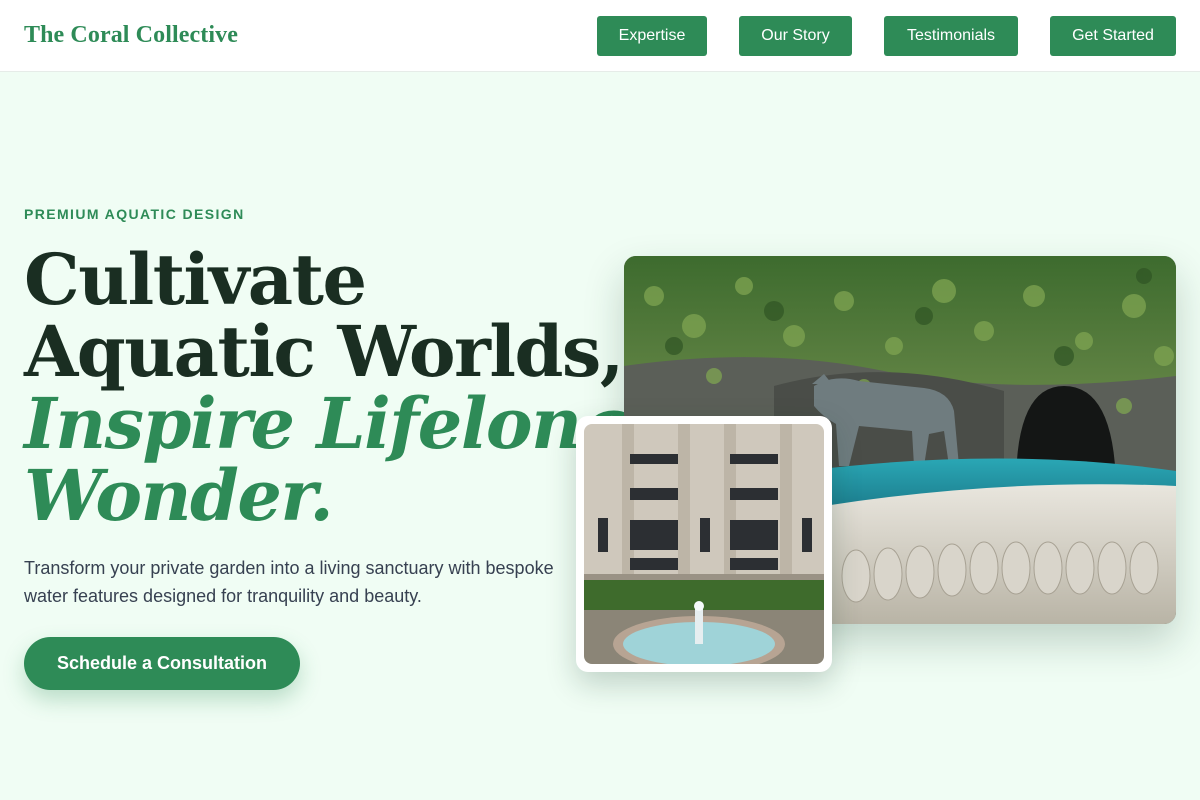 This screenshot has height=800, width=1200. Describe the element at coordinates (324, 351) in the screenshot. I see `headline-line-2: Aquatic Worlds,` at that location.